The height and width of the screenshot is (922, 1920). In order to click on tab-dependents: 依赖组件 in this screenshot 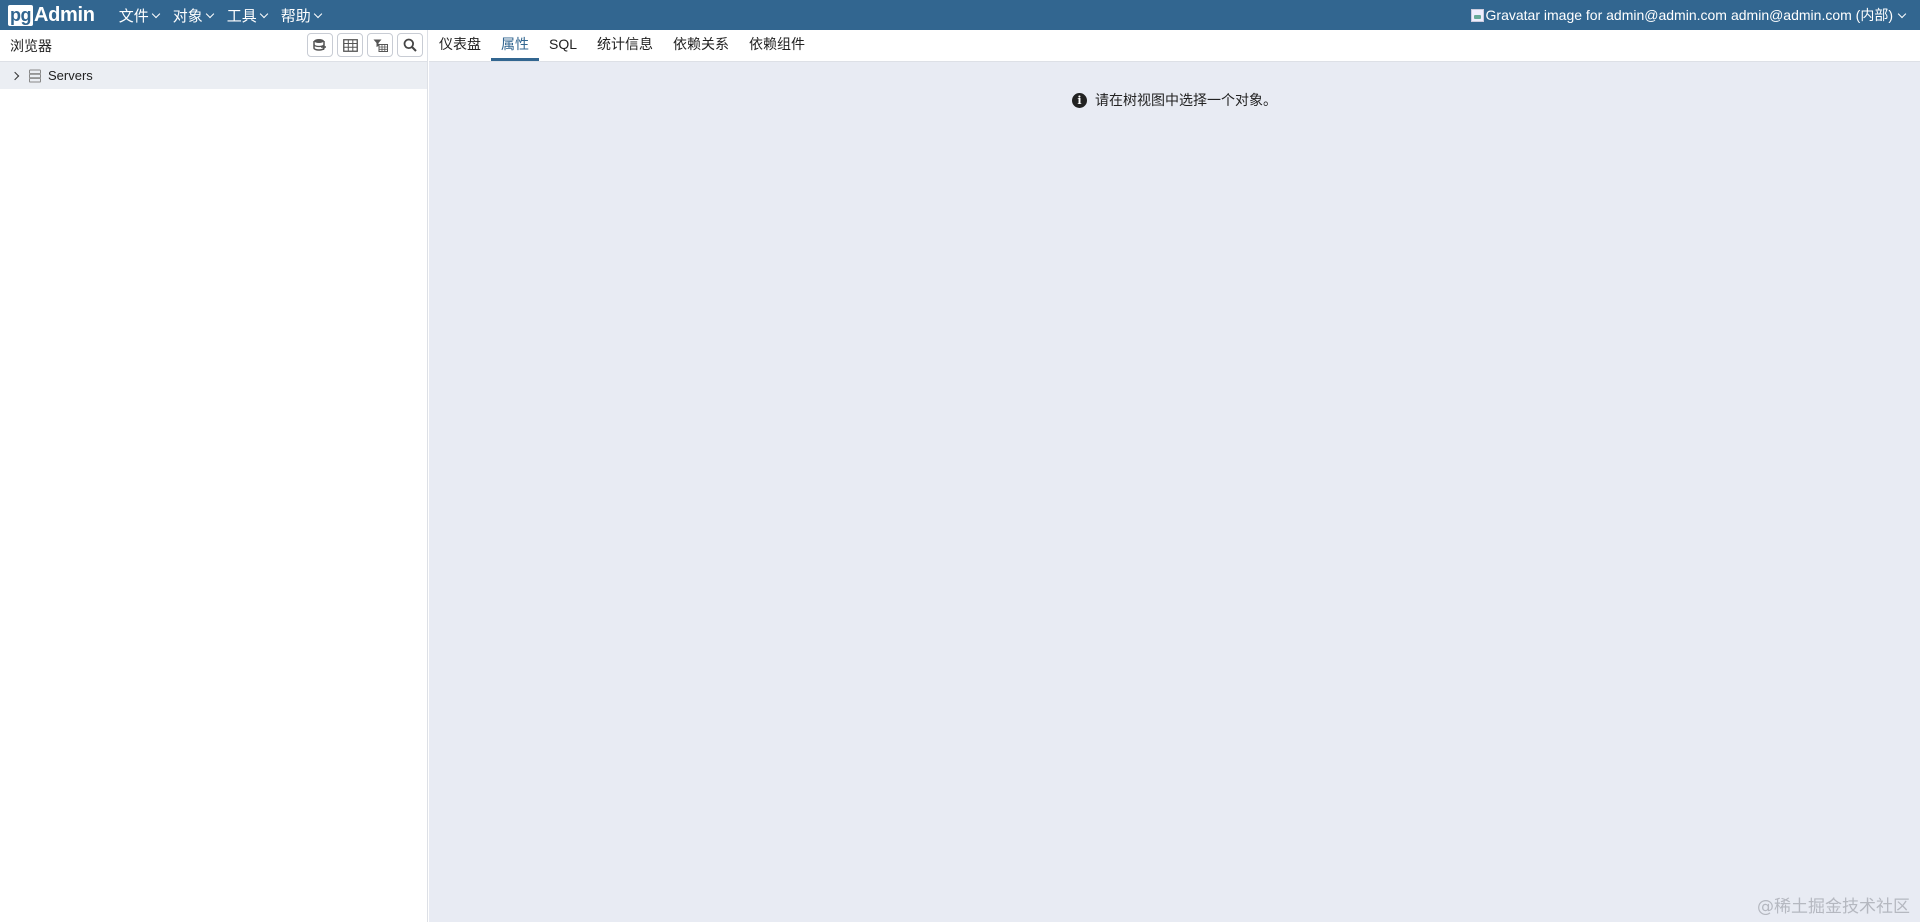, I will do `click(777, 45)`.